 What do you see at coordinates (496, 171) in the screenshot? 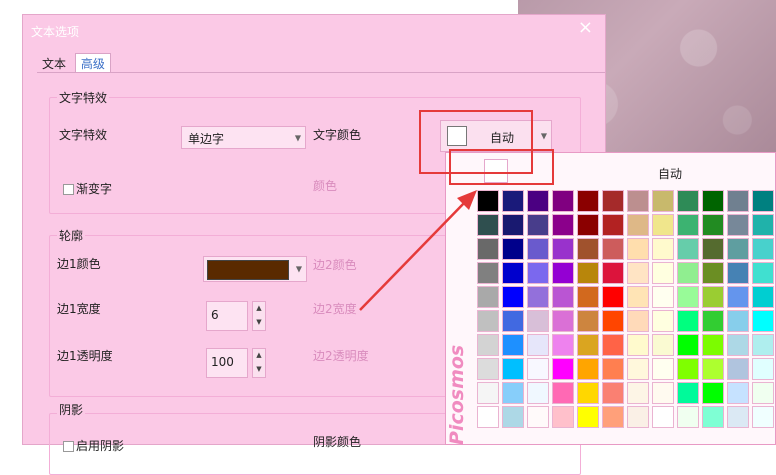
I see `auto-color-swatch` at bounding box center [496, 171].